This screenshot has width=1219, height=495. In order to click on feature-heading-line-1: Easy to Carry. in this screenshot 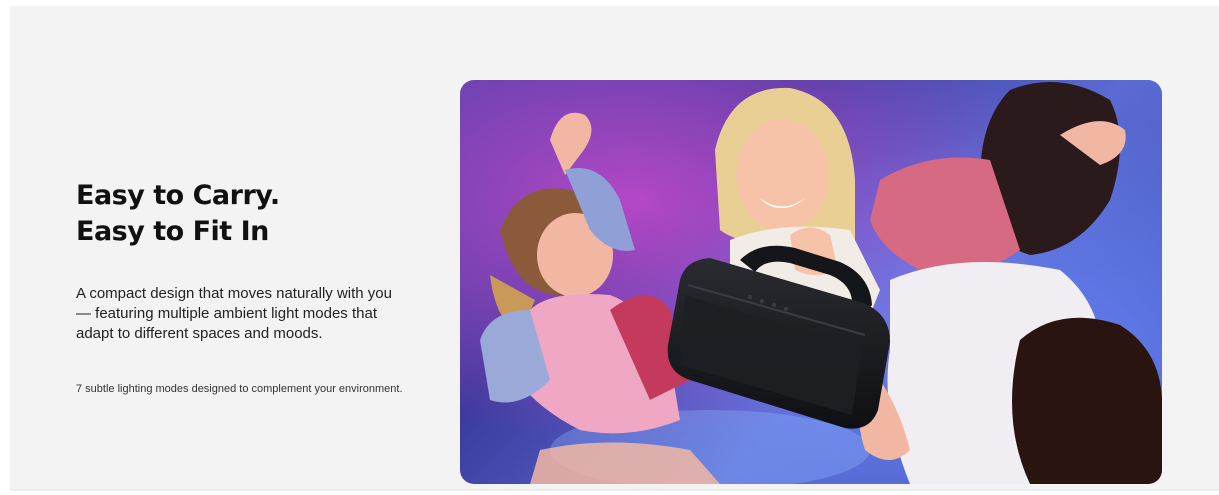, I will do `click(178, 195)`.